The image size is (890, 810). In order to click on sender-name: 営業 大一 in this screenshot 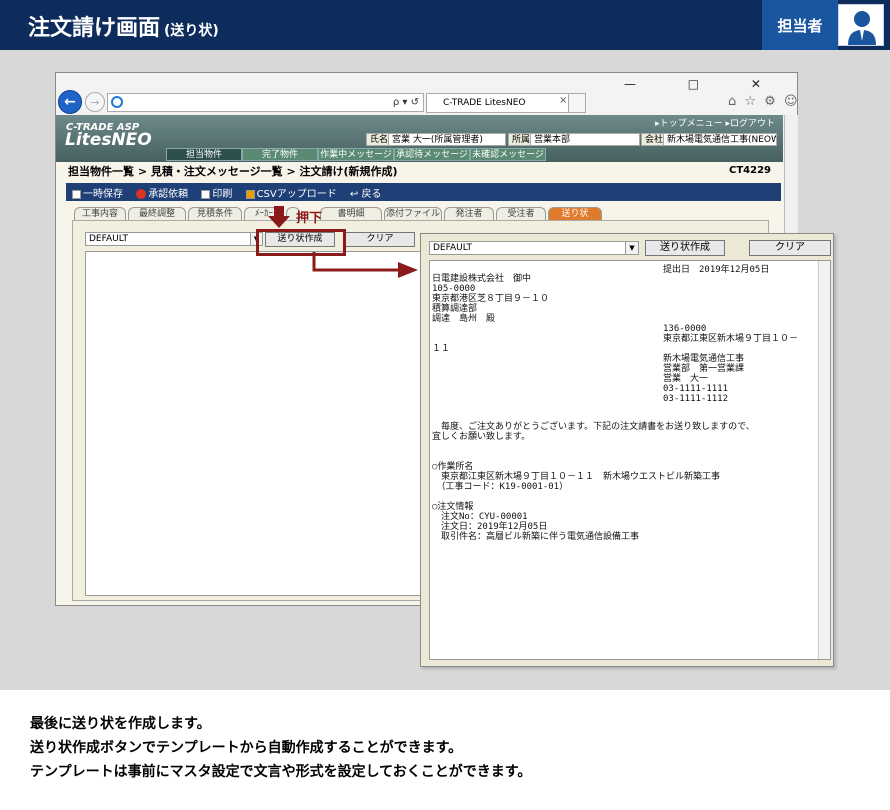, I will do `click(686, 379)`.